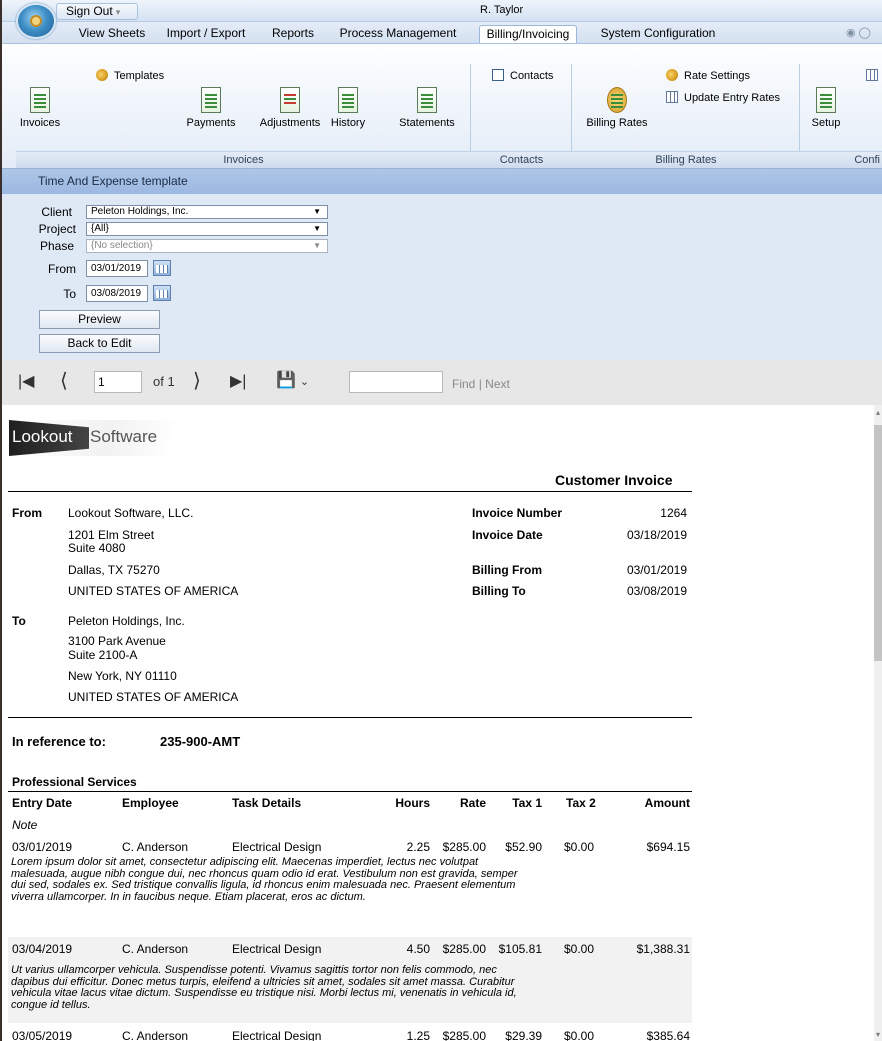 Image resolution: width=882 pixels, height=1041 pixels. What do you see at coordinates (418, 949) in the screenshot?
I see `row-hours: 4.50` at bounding box center [418, 949].